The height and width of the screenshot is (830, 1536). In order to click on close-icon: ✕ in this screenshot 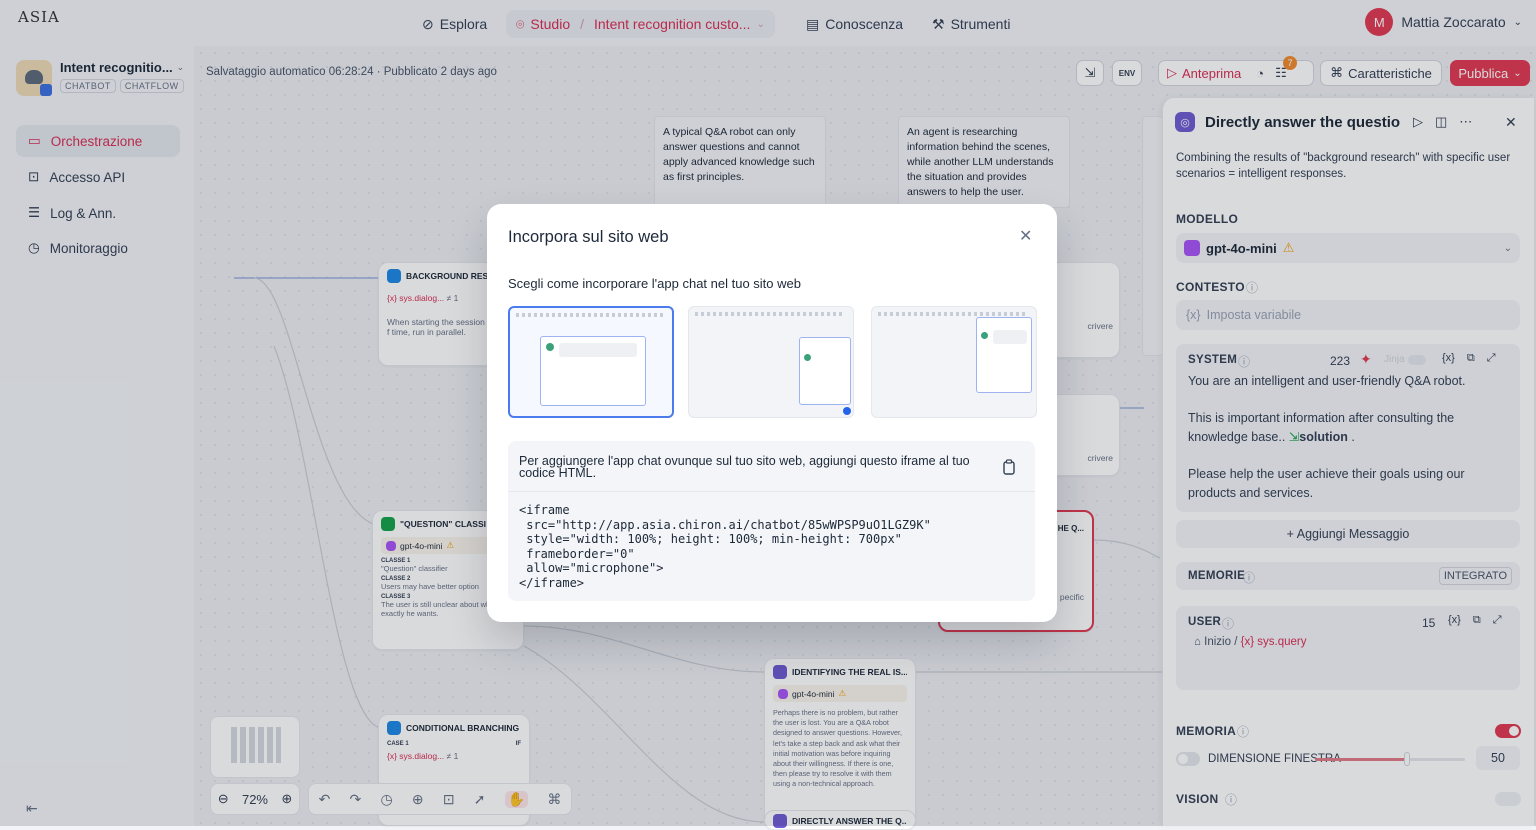, I will do `click(1025, 236)`.